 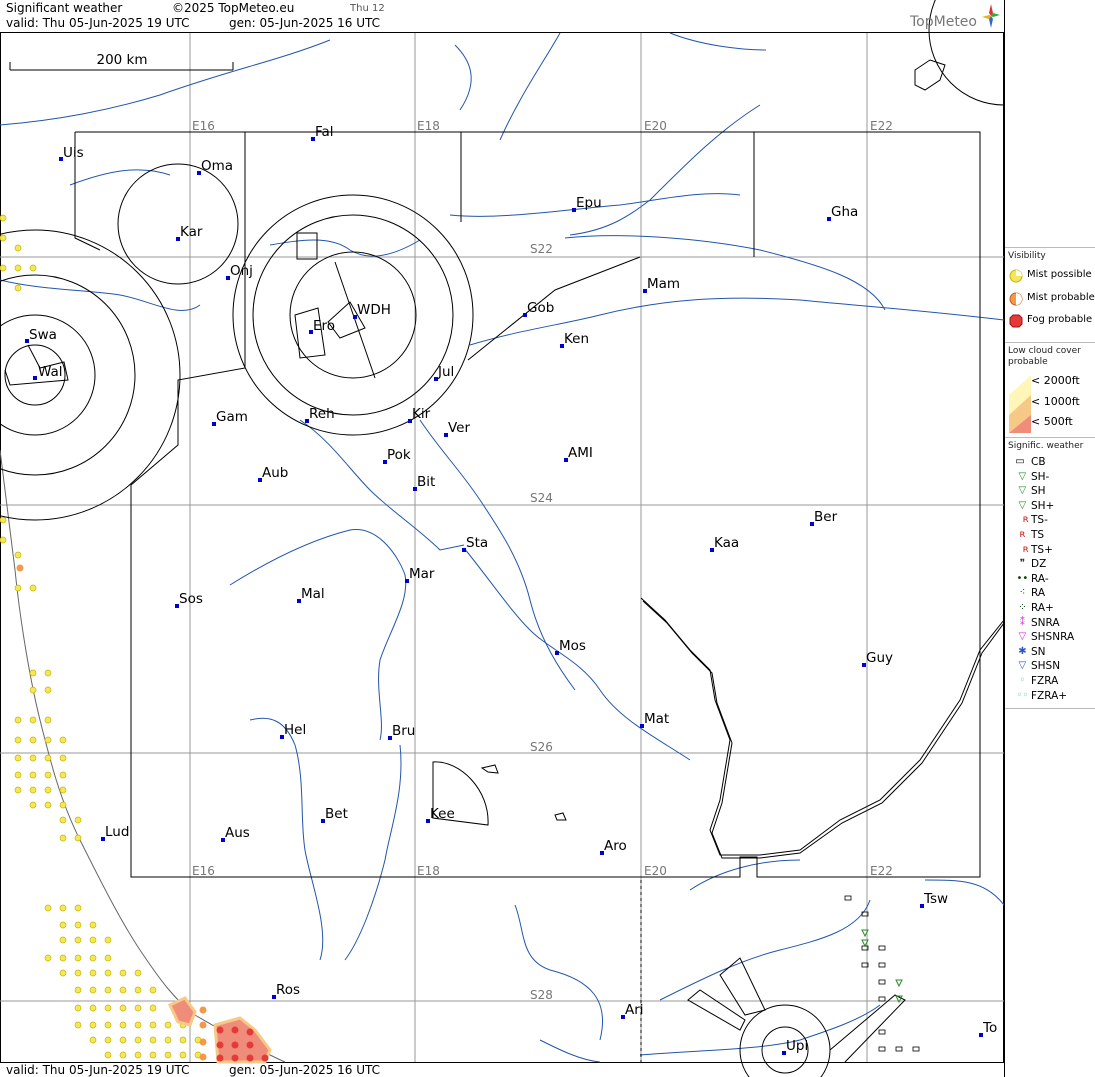 What do you see at coordinates (237, 833) in the screenshot?
I see `city-label-aus: Aus` at bounding box center [237, 833].